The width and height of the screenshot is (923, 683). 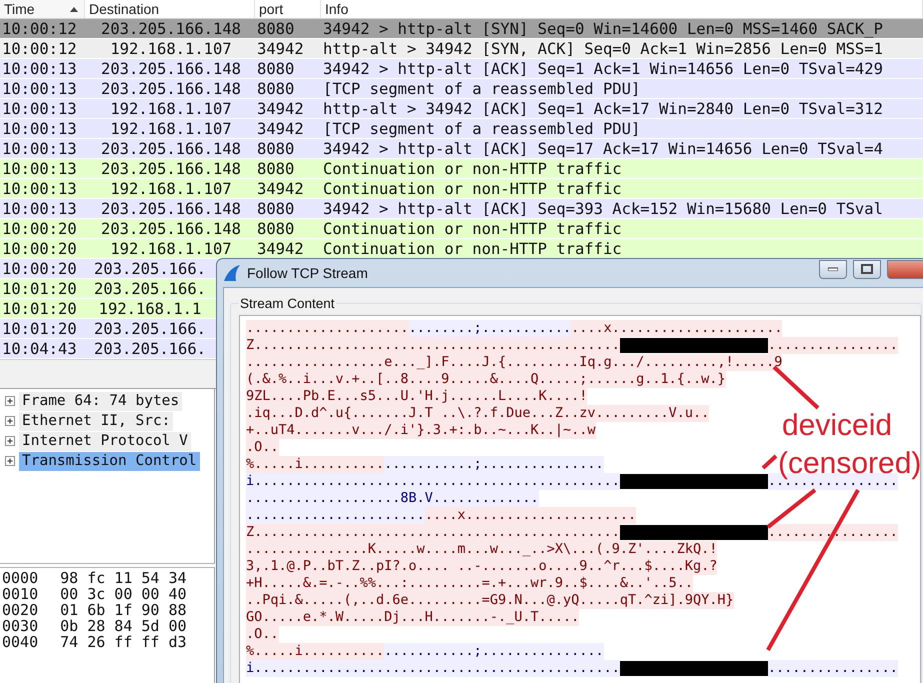 I want to click on tree-item: Ethernet II, Src:, so click(x=96, y=421).